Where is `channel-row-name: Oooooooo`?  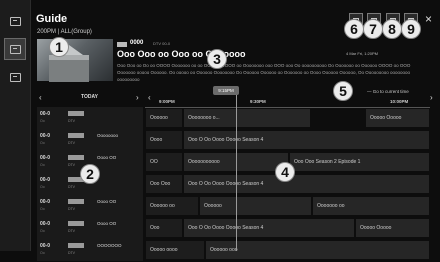 channel-row-name: Oooooooo is located at coordinates (108, 135).